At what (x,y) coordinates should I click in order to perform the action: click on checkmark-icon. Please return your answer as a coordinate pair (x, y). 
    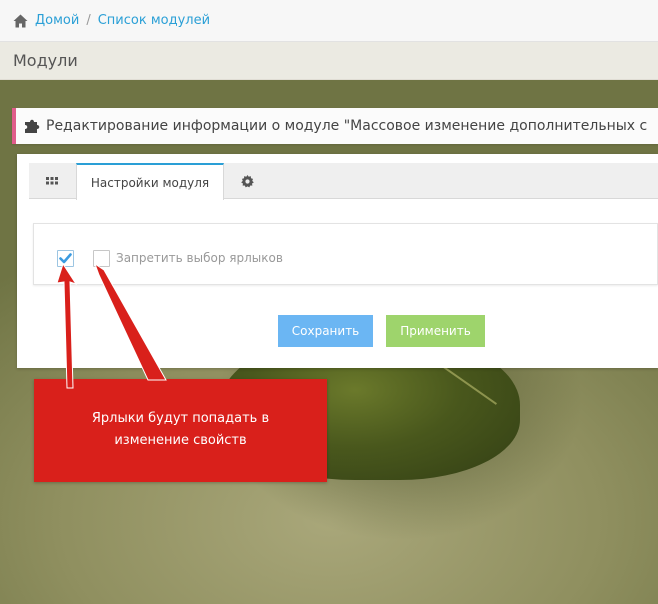
    Looking at the image, I should click on (65, 258).